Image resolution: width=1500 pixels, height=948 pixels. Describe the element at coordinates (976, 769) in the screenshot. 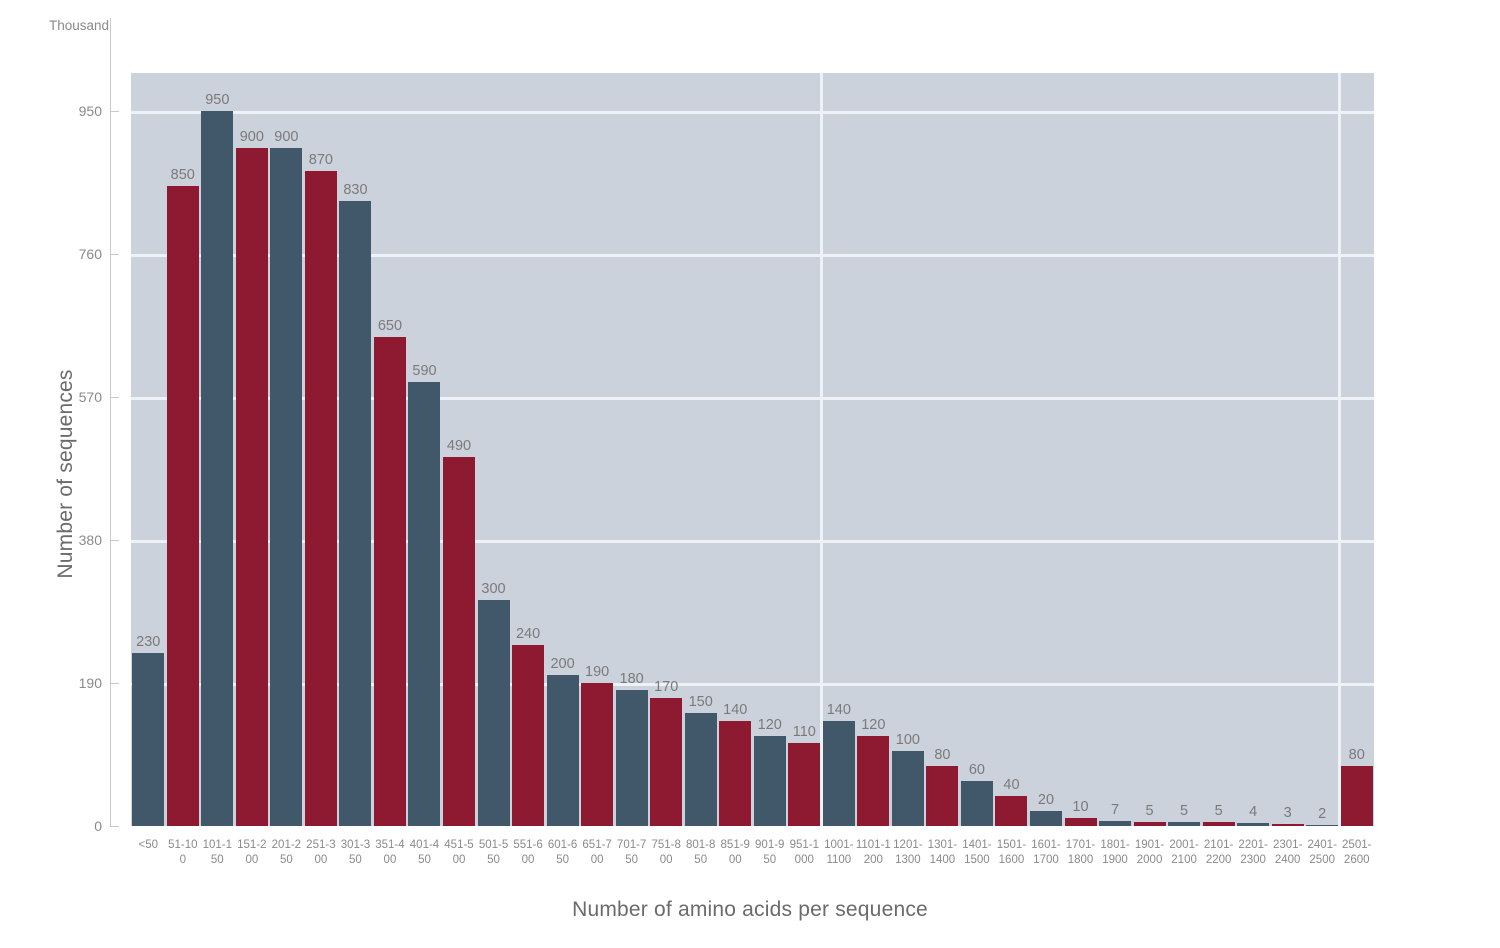

I see `bar-value-label: 60` at that location.